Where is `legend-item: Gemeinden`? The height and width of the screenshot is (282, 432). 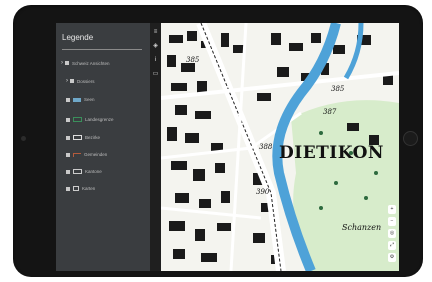
legend-item: Gemeinden is located at coordinates (86, 154).